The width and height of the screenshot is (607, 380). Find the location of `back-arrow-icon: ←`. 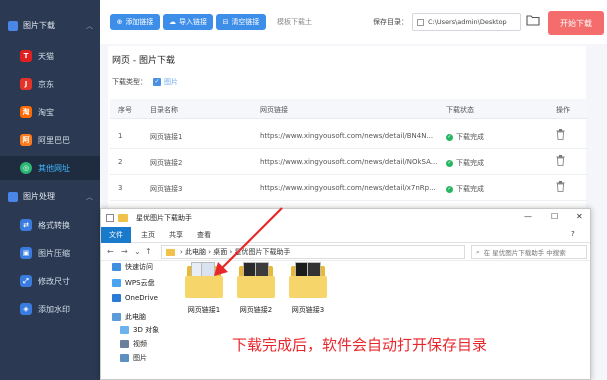

back-arrow-icon: ← is located at coordinates (110, 251).